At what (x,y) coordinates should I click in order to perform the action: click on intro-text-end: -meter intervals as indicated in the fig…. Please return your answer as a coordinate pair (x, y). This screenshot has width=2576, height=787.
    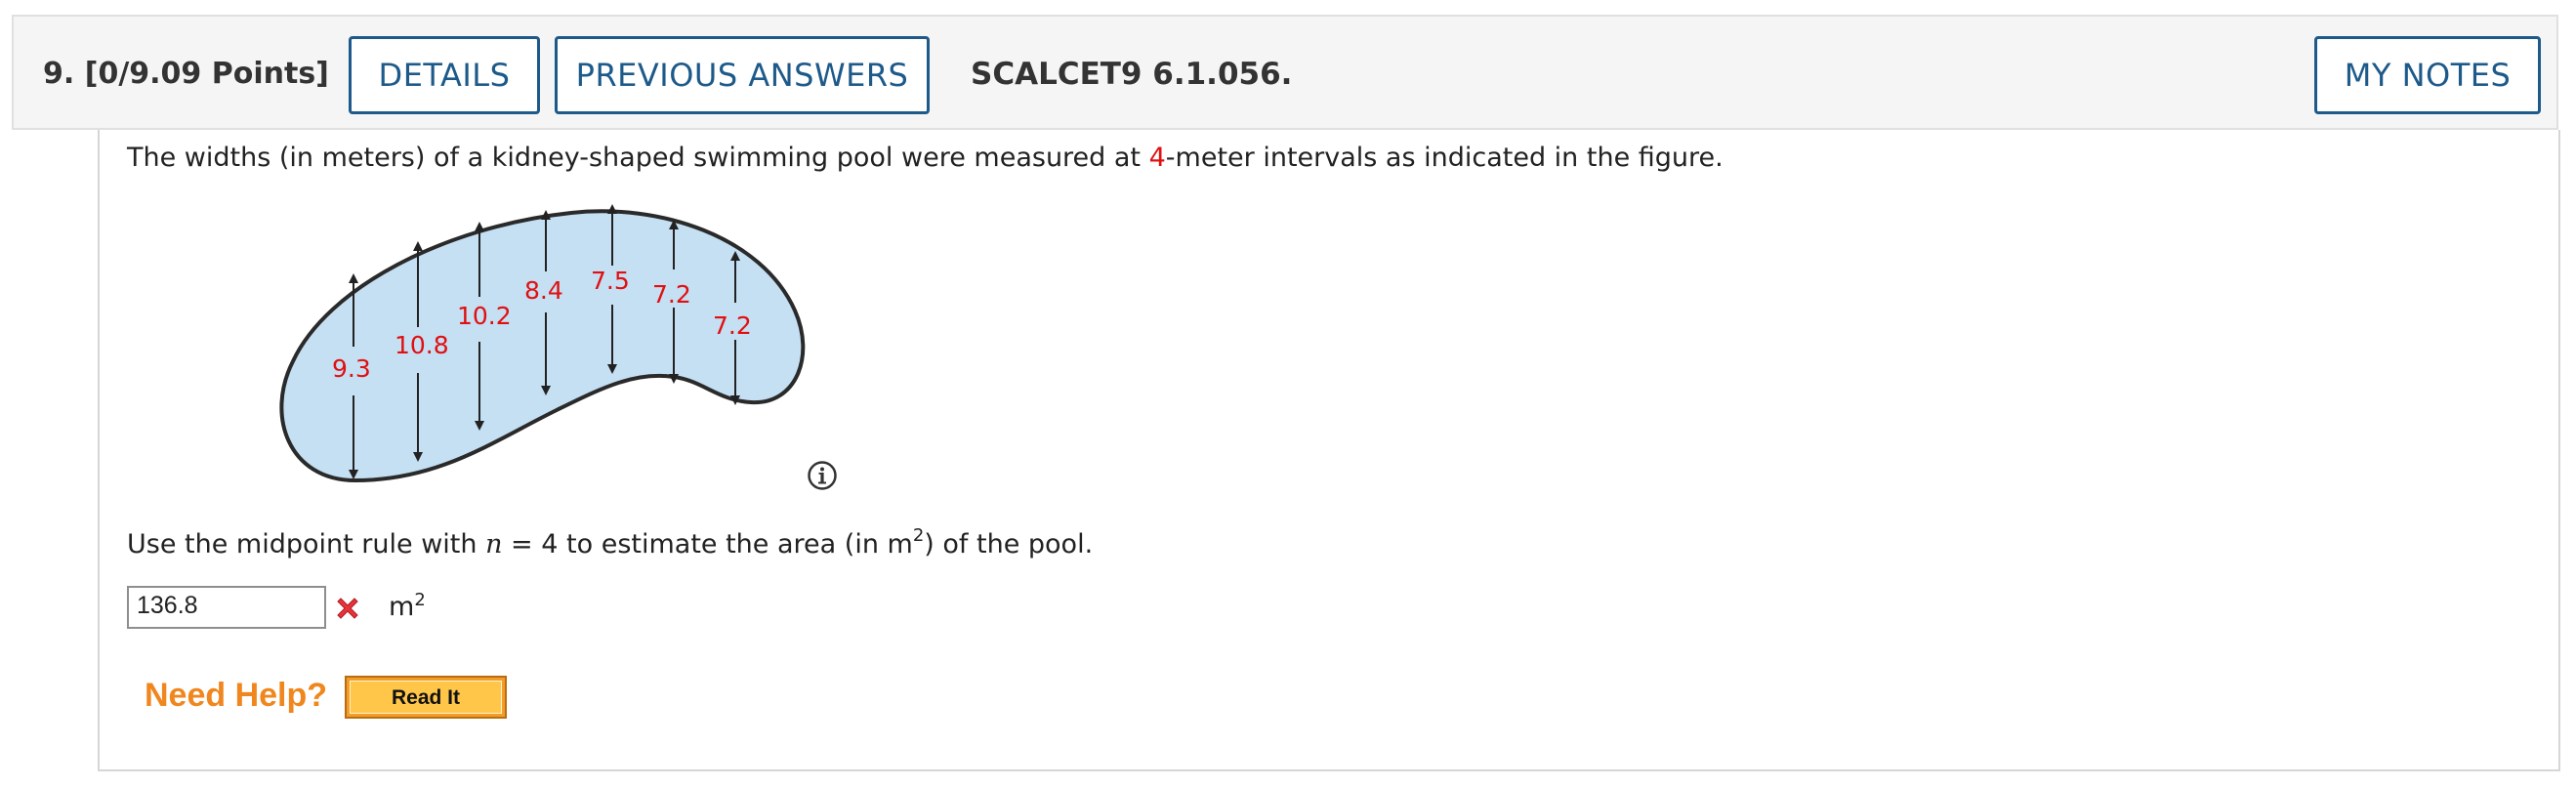
    Looking at the image, I should click on (1444, 158).